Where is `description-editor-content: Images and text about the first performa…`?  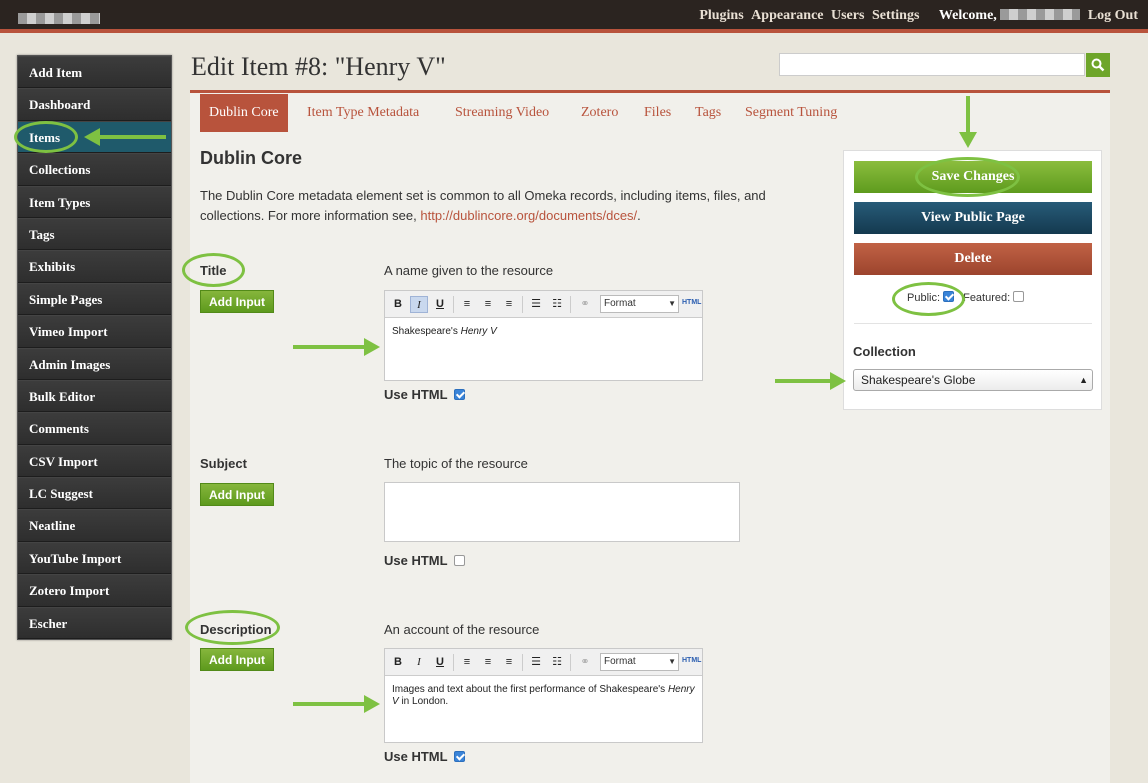 description-editor-content: Images and text about the first performa… is located at coordinates (543, 696).